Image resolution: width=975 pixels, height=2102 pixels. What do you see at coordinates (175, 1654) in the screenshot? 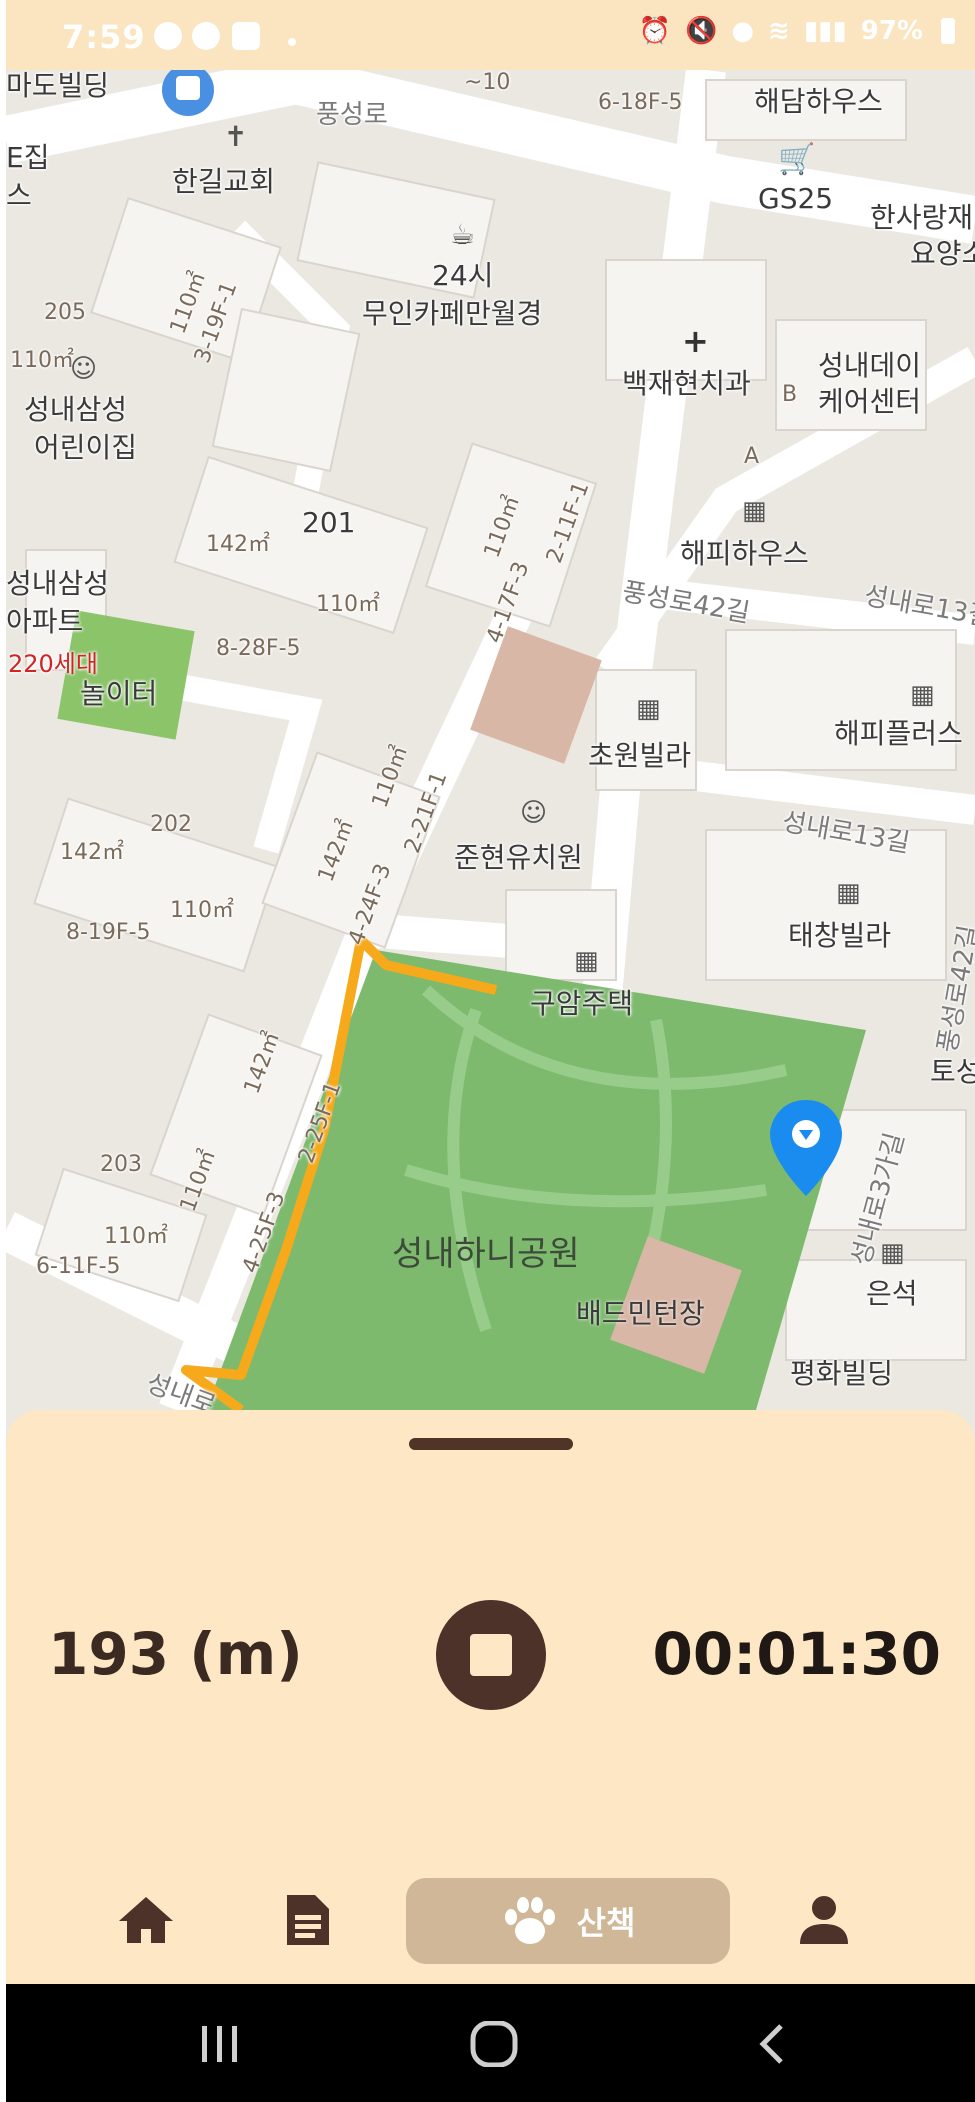
I see `walk-distance: 193 (m)` at bounding box center [175, 1654].